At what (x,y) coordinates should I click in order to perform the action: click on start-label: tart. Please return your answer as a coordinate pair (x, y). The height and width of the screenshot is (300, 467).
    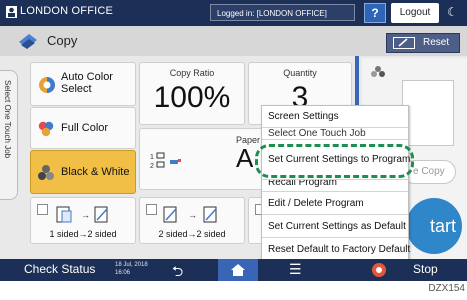
    Looking at the image, I should click on (442, 226).